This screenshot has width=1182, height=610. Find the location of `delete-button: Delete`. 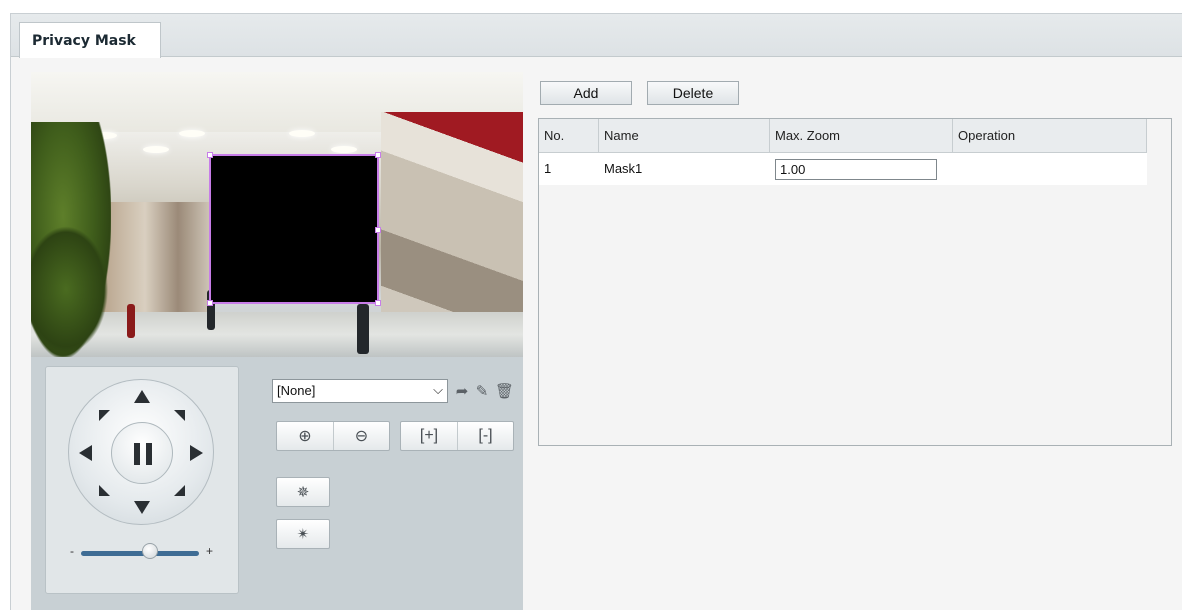

delete-button: Delete is located at coordinates (693, 93).